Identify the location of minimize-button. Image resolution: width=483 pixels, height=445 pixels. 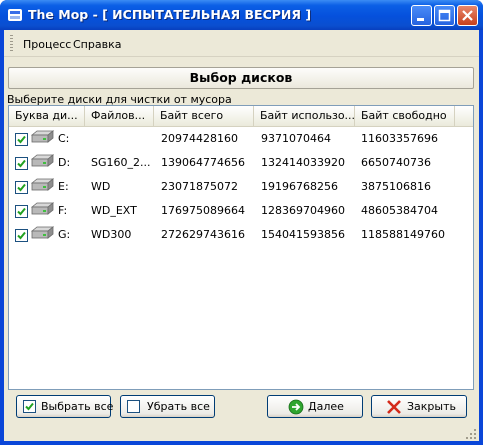
(421, 15).